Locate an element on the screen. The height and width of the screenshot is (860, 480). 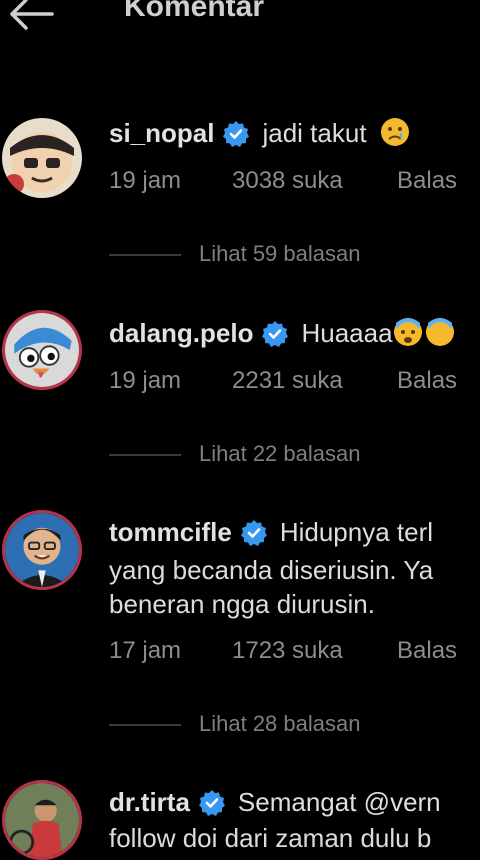
back-button is located at coordinates (30, 18).